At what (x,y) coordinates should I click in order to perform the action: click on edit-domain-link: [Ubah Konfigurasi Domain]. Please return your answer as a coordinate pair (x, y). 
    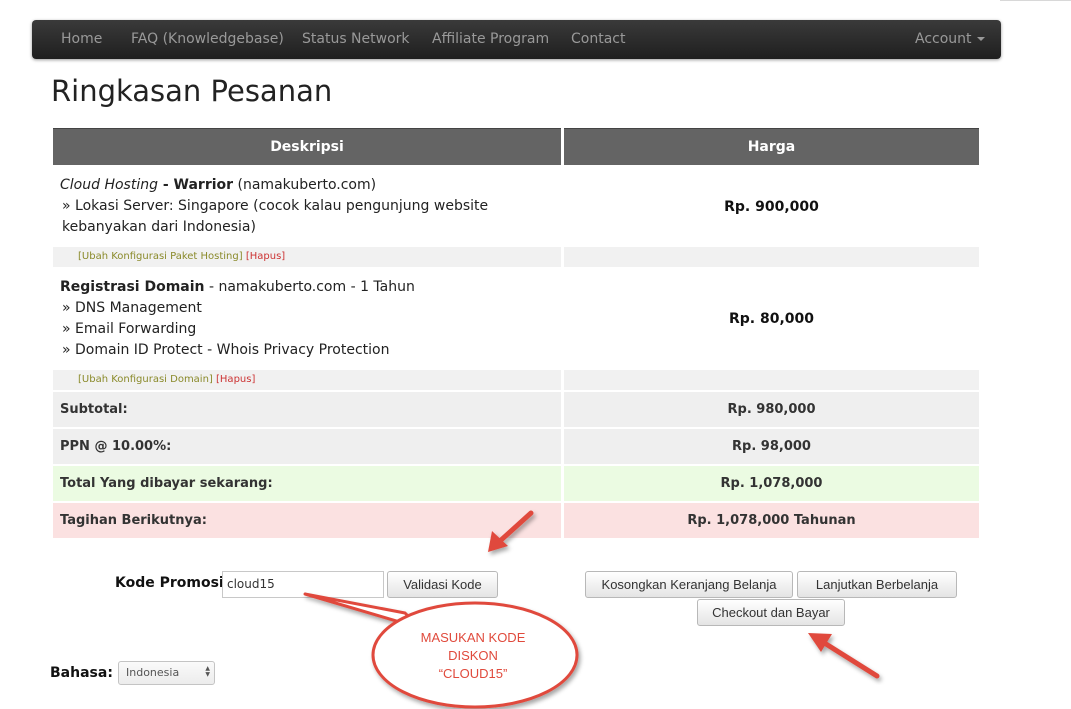
    Looking at the image, I should click on (145, 379).